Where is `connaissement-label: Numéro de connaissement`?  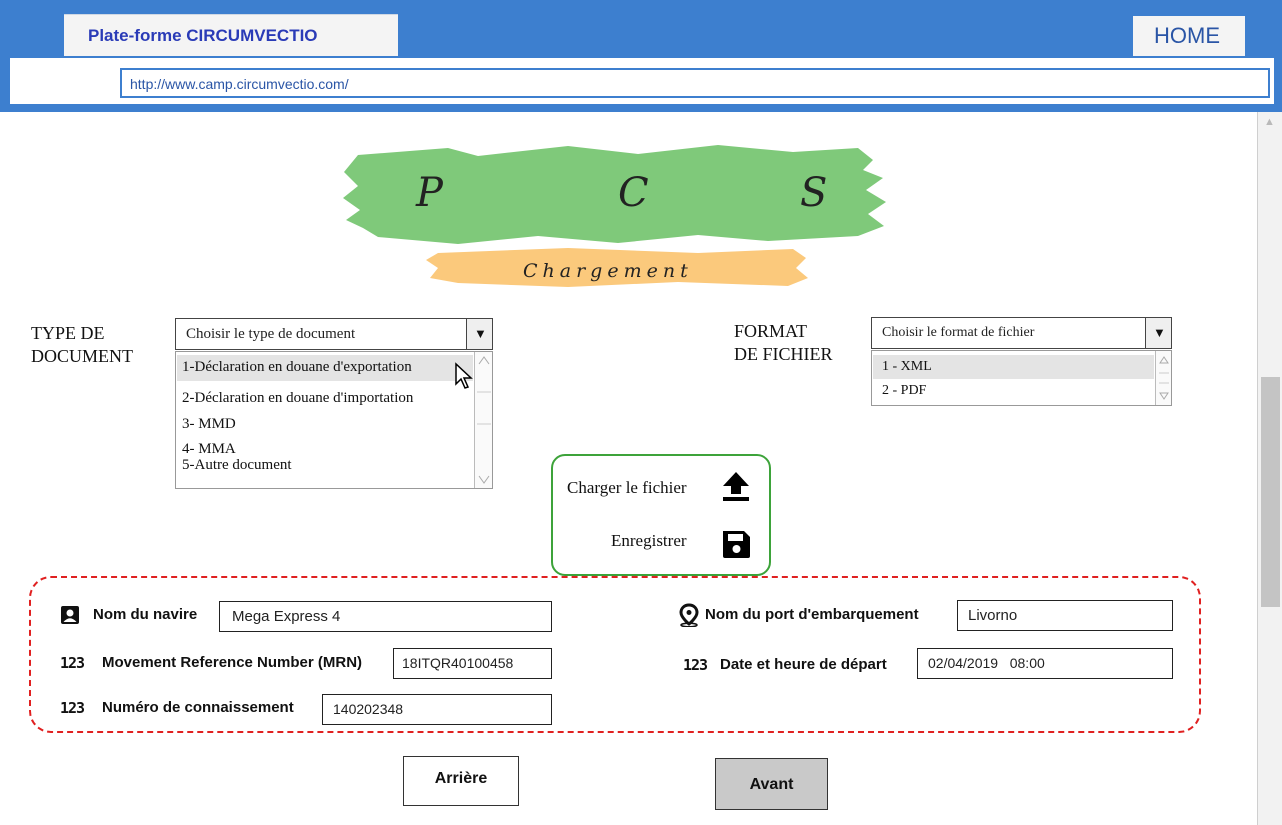
connaissement-label: Numéro de connaissement is located at coordinates (198, 707).